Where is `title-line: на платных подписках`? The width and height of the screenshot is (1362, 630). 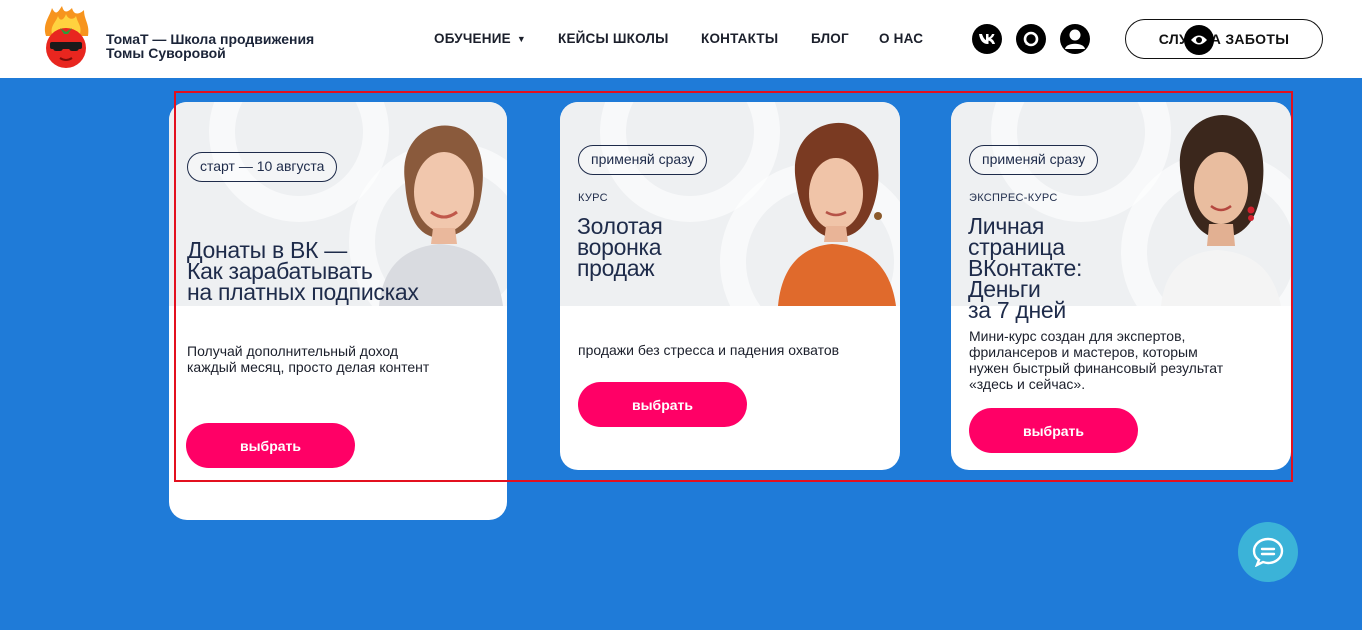
title-line: на платных подписках is located at coordinates (303, 292).